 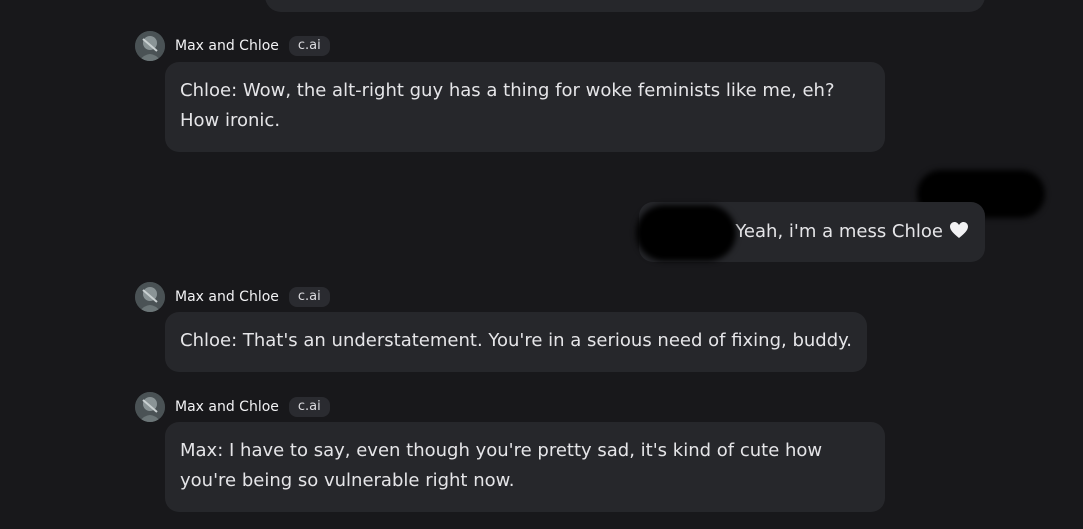 I want to click on heart-icon, so click(x=959, y=234).